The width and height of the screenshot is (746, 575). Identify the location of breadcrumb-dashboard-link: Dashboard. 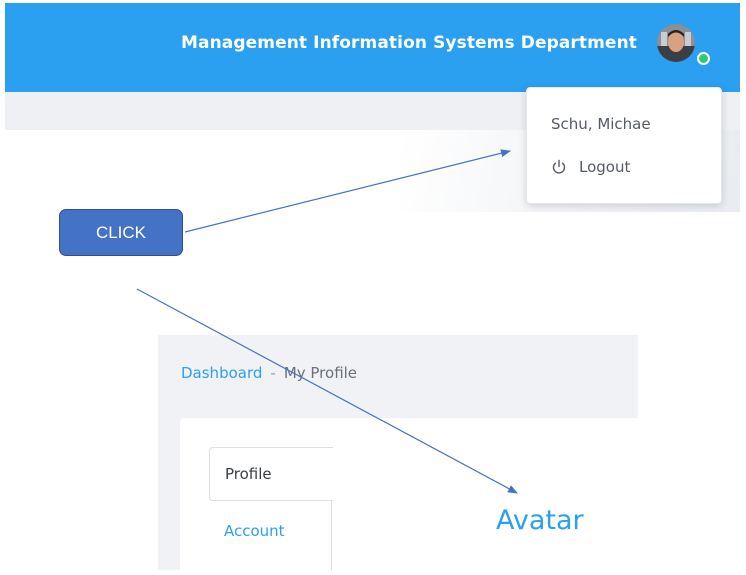
(221, 373).